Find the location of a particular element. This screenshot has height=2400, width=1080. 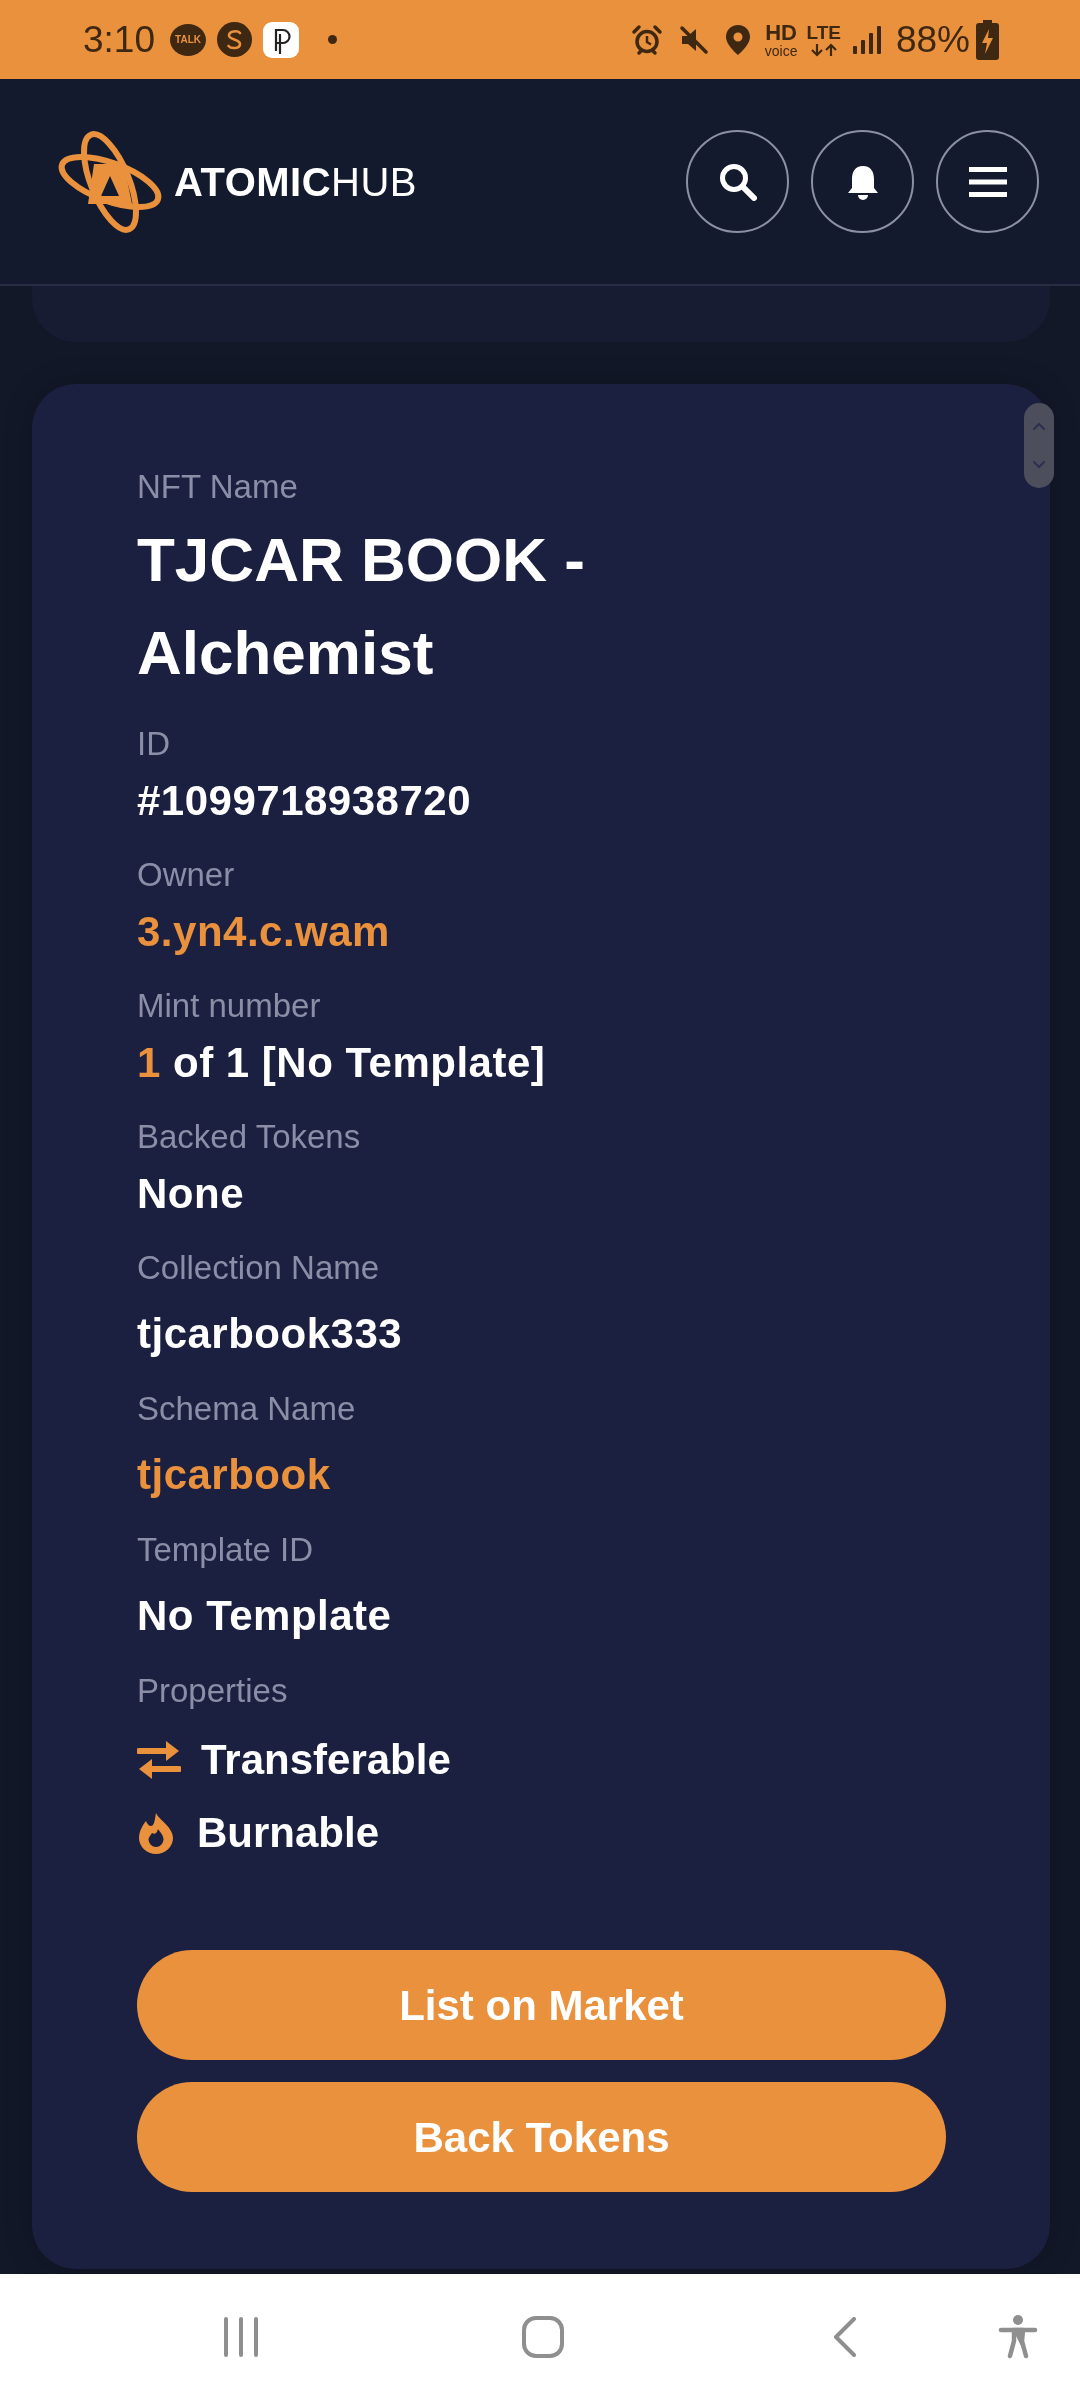

app-icon is located at coordinates (281, 39).